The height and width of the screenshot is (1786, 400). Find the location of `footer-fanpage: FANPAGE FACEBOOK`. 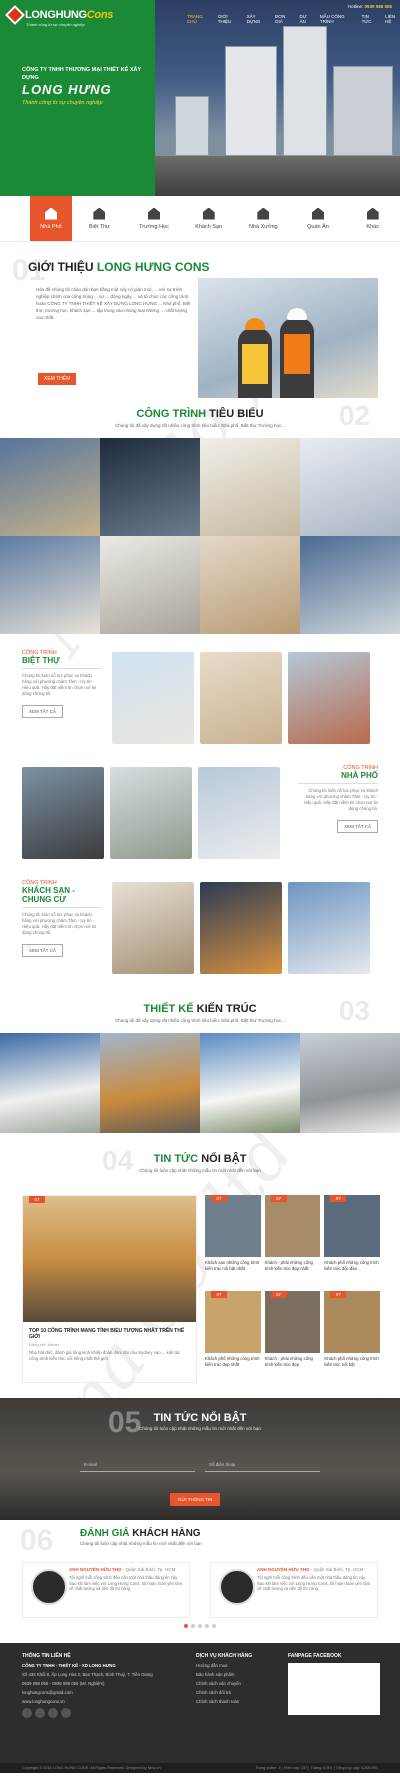

footer-fanpage: FANPAGE FACEBOOK is located at coordinates (334, 1684).